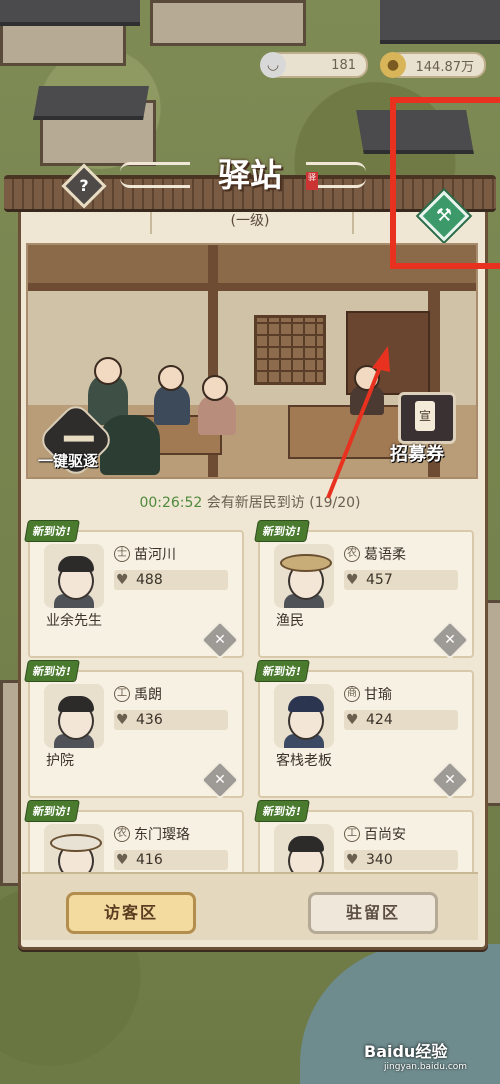 The image size is (500, 1084). What do you see at coordinates (406, 1051) in the screenshot?
I see `watermark-brand: Baidu经验` at bounding box center [406, 1051].